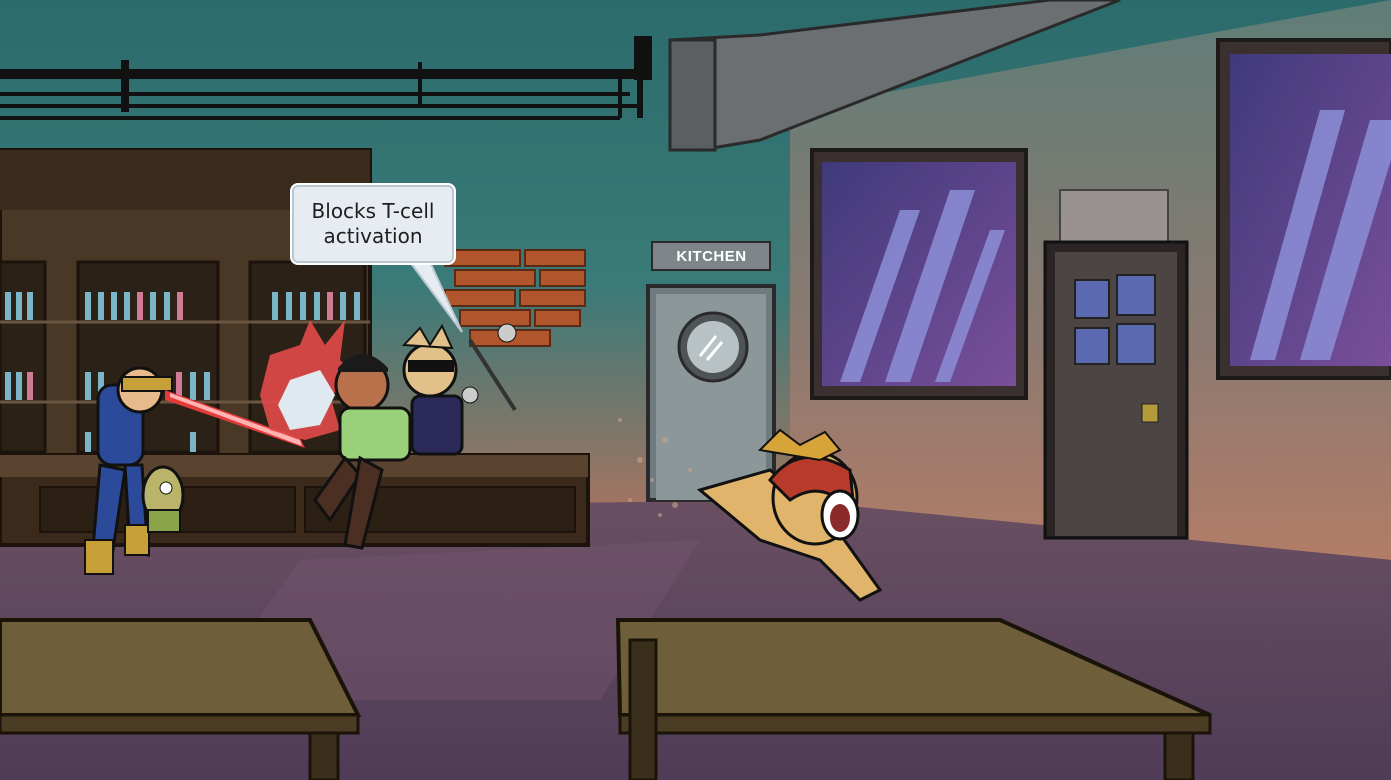 The width and height of the screenshot is (1391, 780). I want to click on speech-line-1: Blocks T-cell, so click(373, 211).